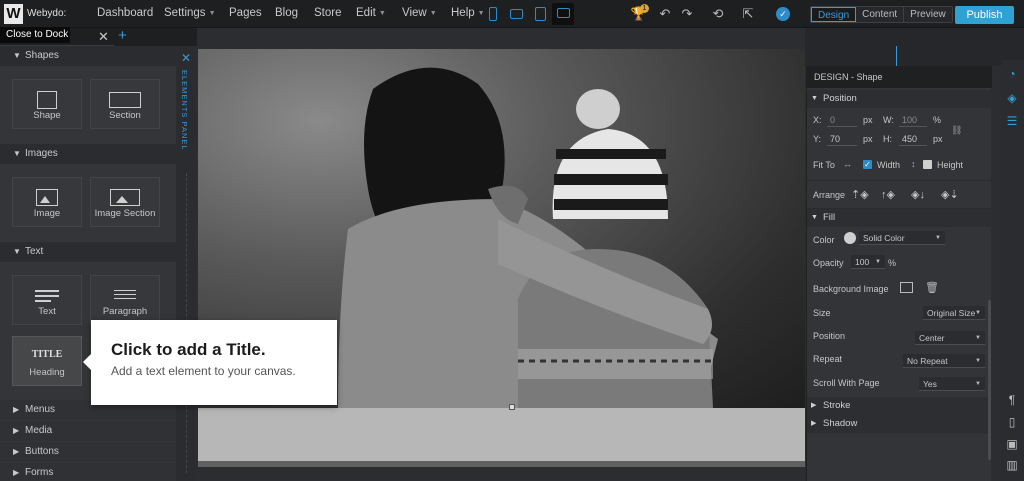  I want to click on y-input: 70, so click(842, 139).